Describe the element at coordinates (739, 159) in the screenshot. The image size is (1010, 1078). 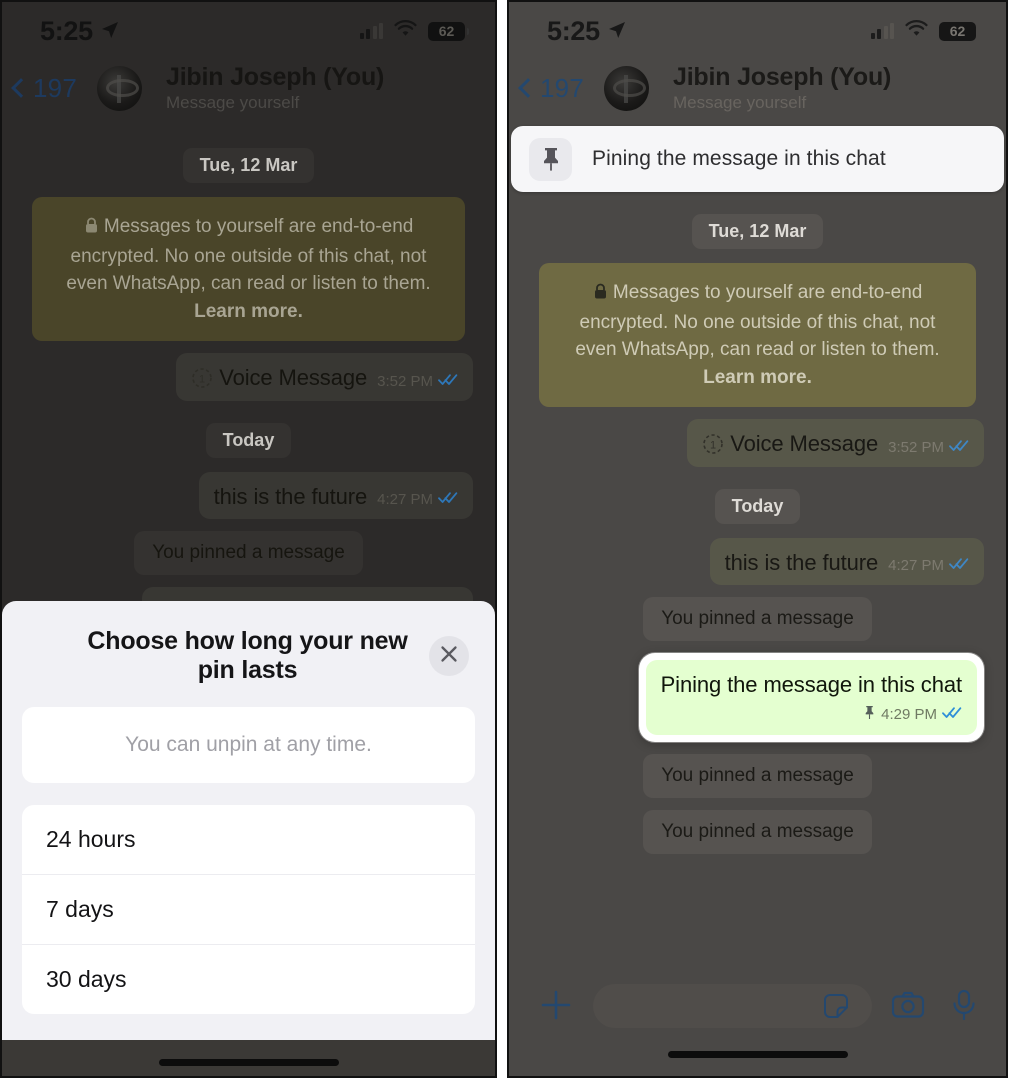
I see `pinned-banner-text: Pining the message in this chat` at that location.